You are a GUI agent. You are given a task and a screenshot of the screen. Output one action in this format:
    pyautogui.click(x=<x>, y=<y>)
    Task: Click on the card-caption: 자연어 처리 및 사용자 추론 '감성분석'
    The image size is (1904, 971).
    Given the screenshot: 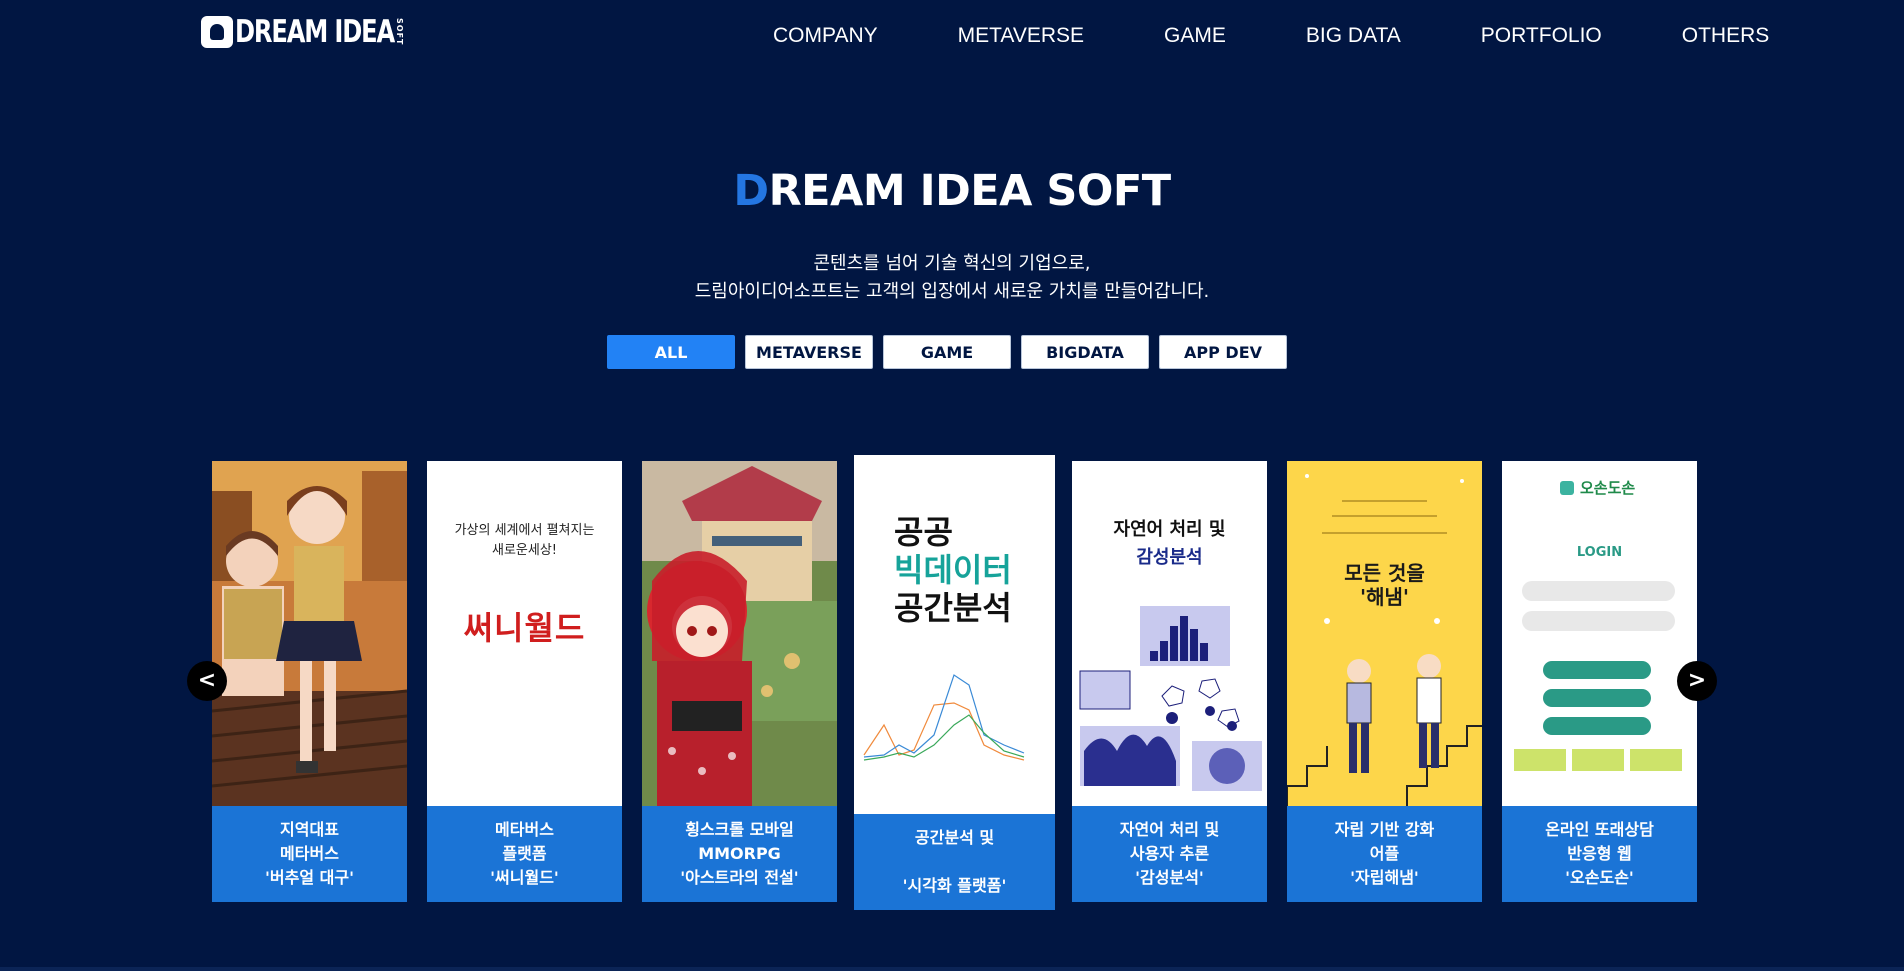 What is the action you would take?
    pyautogui.click(x=1169, y=854)
    